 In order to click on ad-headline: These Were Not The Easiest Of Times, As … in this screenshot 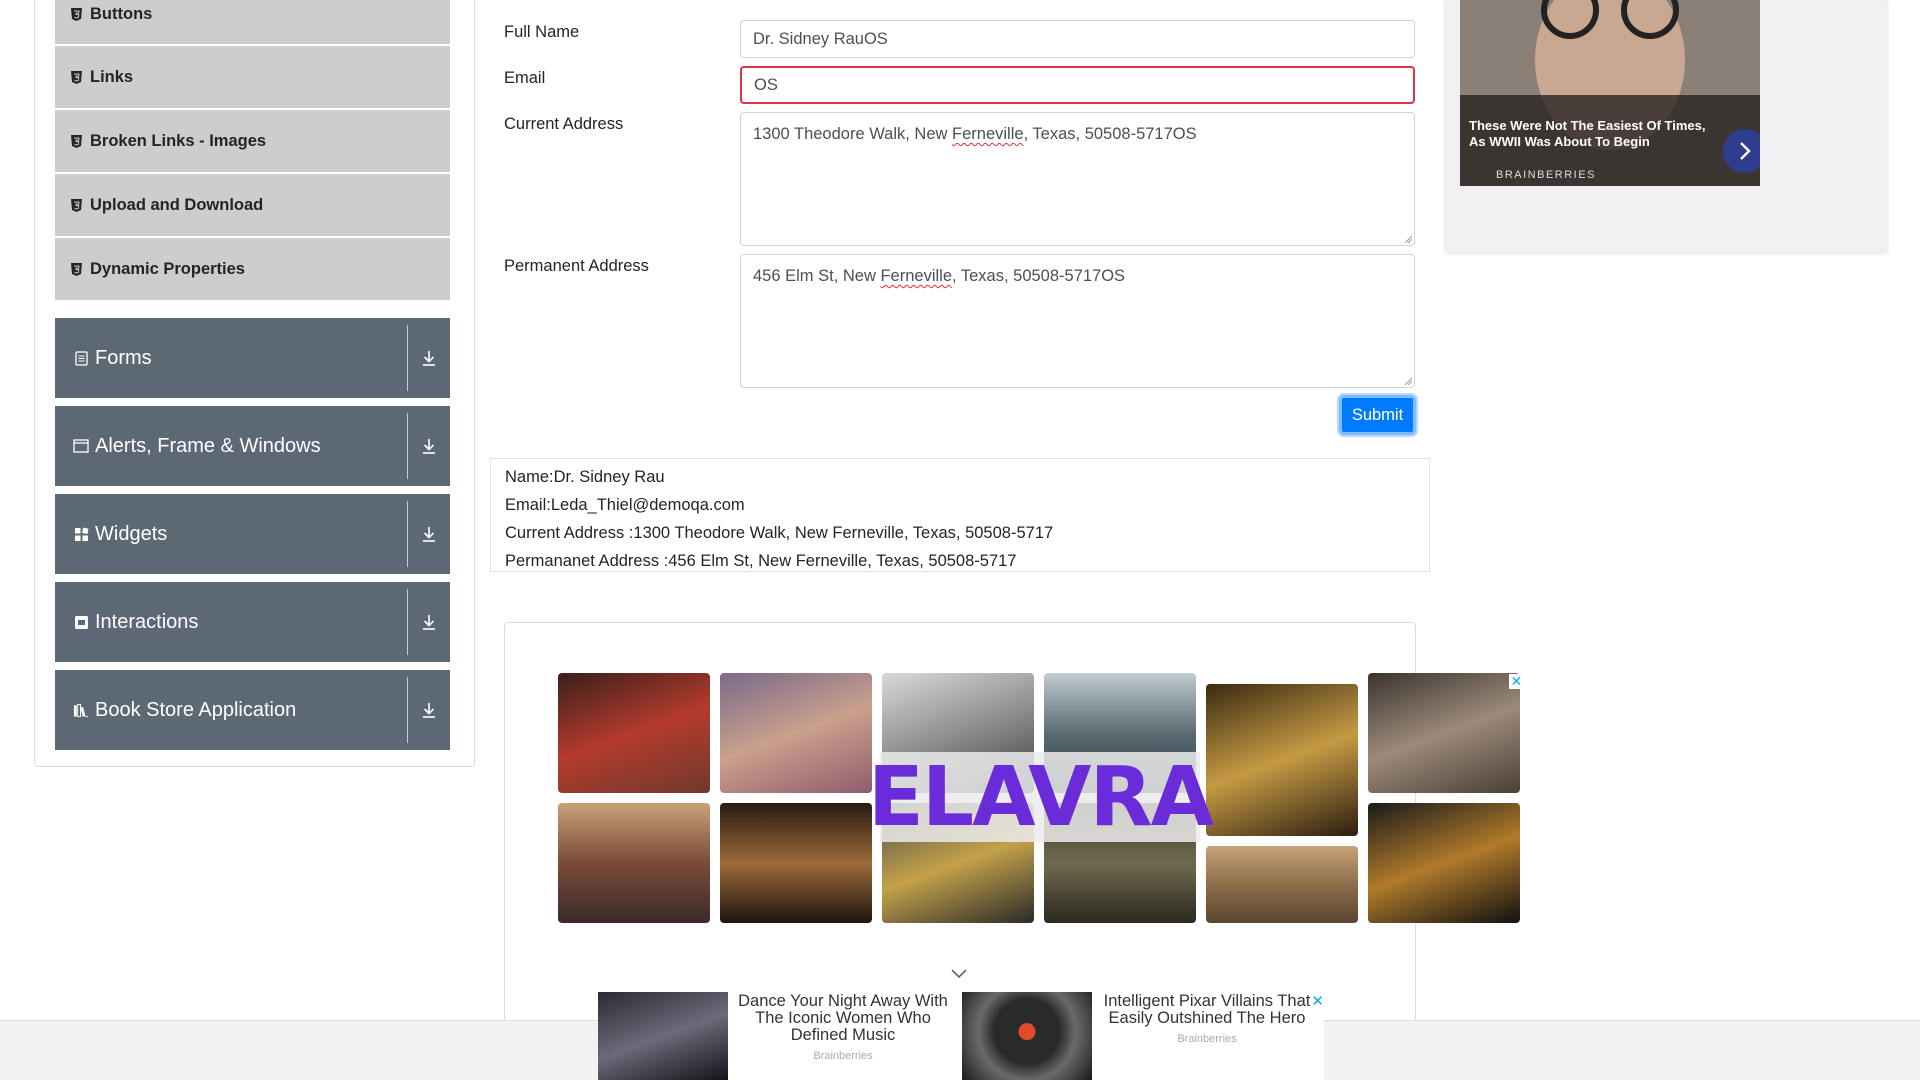, I will do `click(1587, 133)`.